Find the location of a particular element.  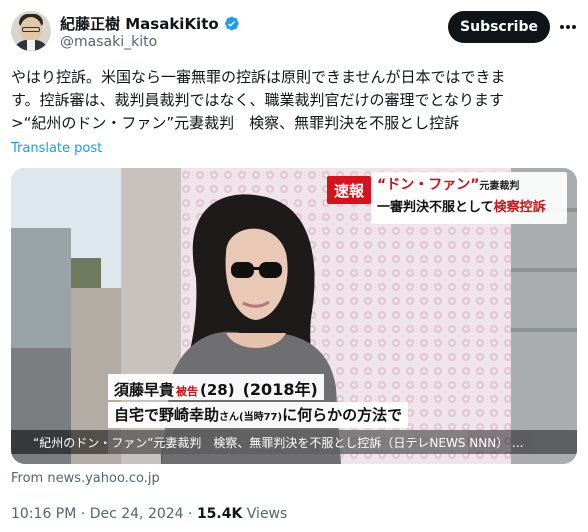

headline2-prefix: 一審判決不服として is located at coordinates (435, 207).